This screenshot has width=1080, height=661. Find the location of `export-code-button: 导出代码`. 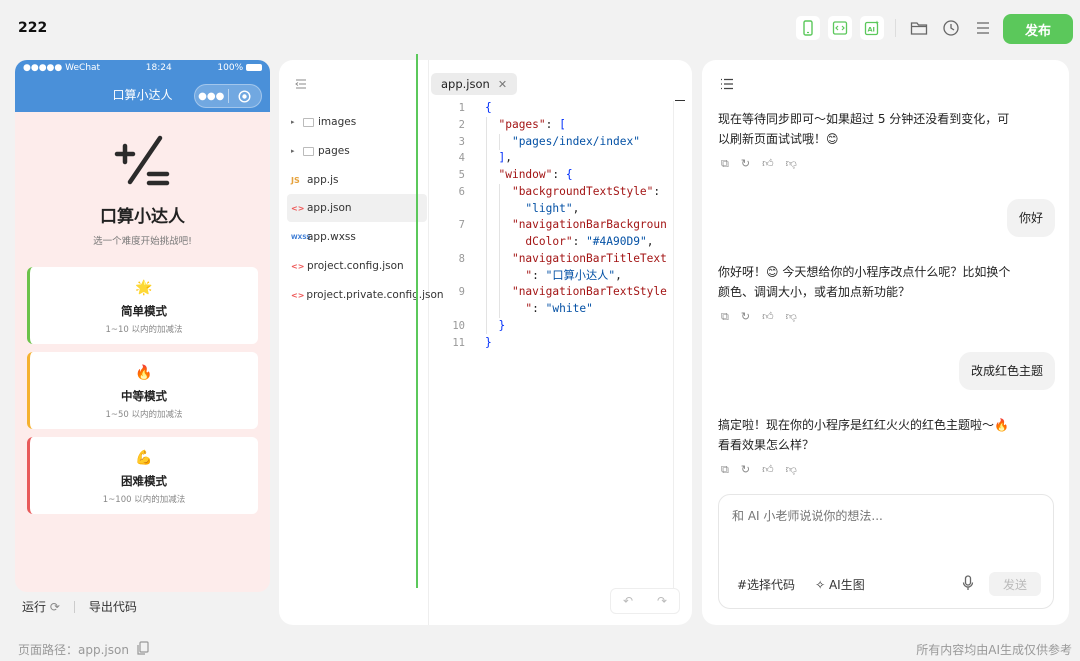

export-code-button: 导出代码 is located at coordinates (113, 606).